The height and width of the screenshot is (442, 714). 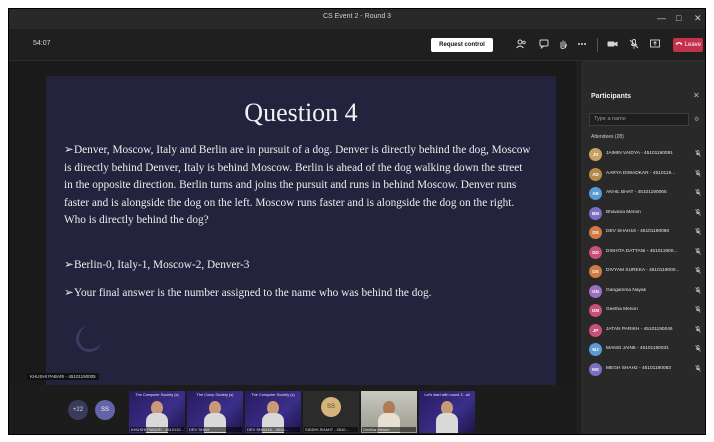 I want to click on participant-name: Gangamma Nayak, so click(x=626, y=290).